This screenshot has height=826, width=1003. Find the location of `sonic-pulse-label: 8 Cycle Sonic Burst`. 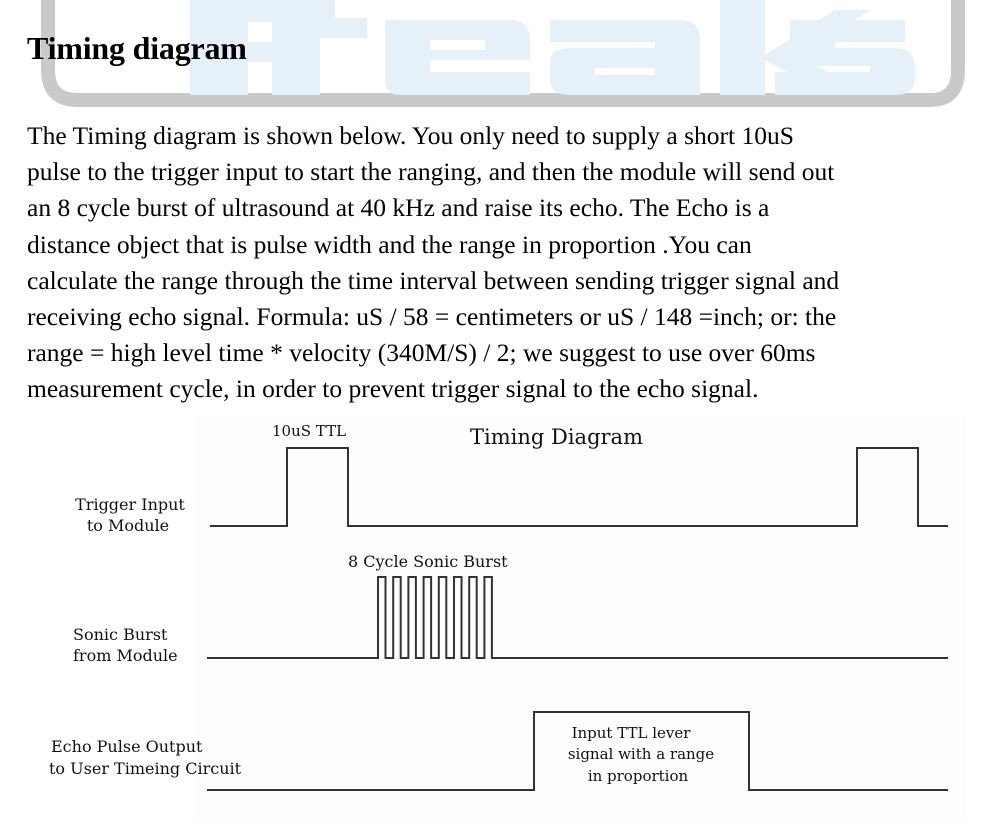

sonic-pulse-label: 8 Cycle Sonic Burst is located at coordinates (428, 561).